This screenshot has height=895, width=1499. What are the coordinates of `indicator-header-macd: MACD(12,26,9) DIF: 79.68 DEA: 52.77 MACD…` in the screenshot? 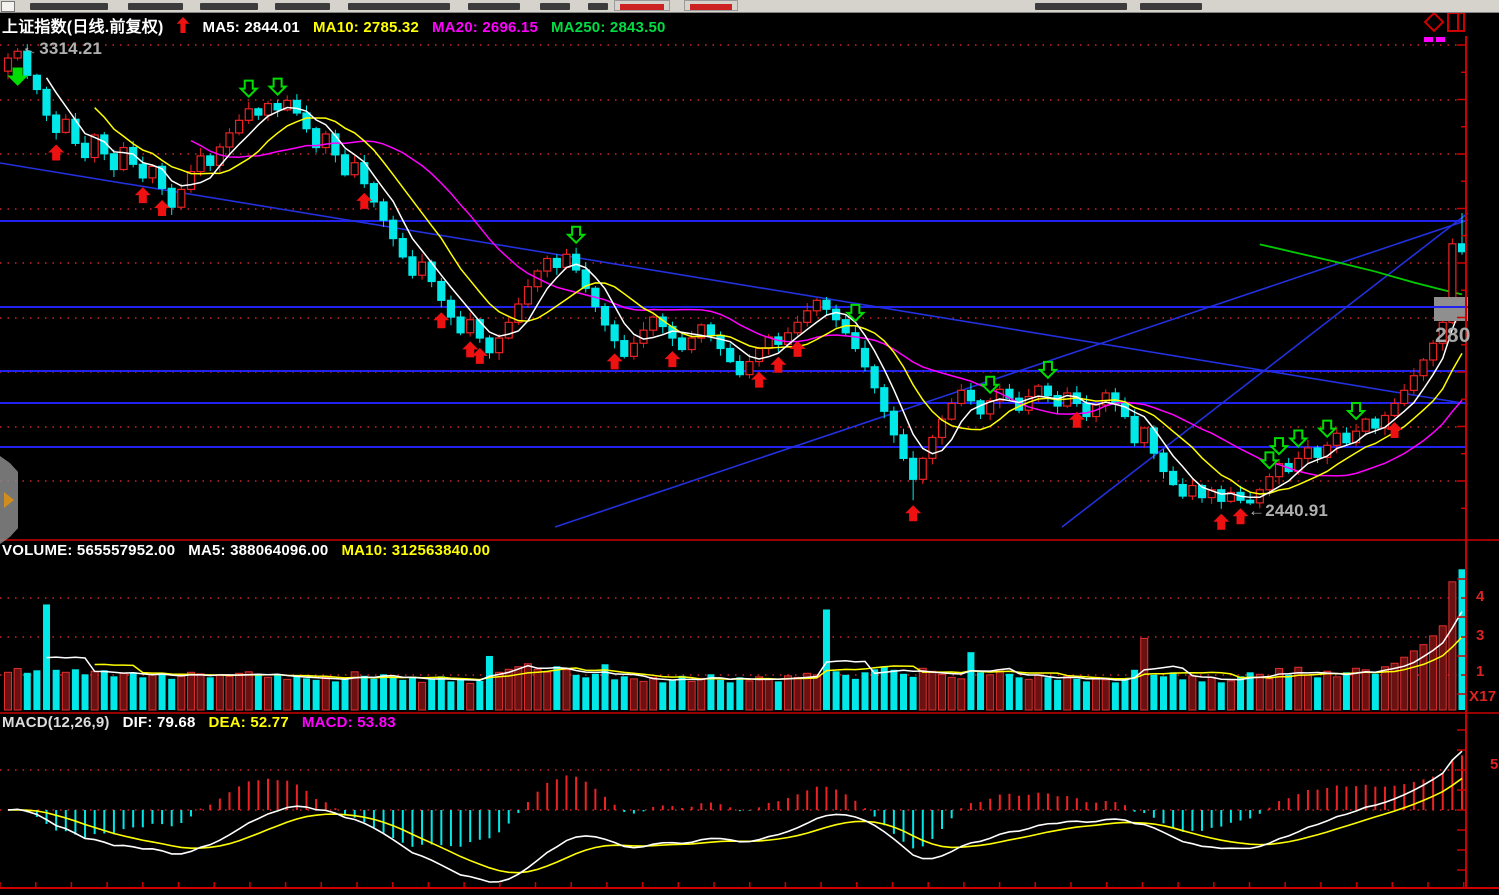 It's located at (199, 722).